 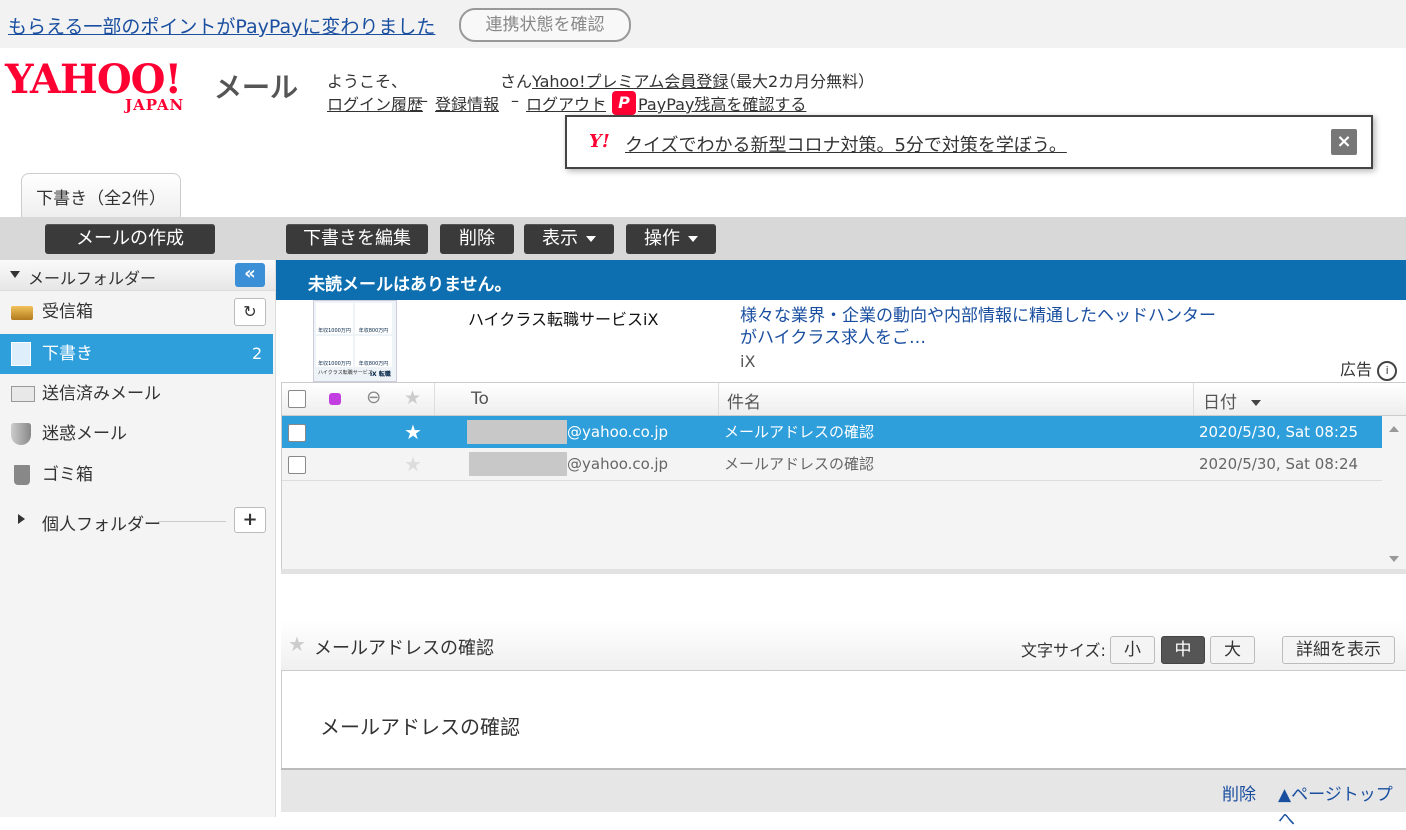 I want to click on san-text: さん, so click(x=516, y=81).